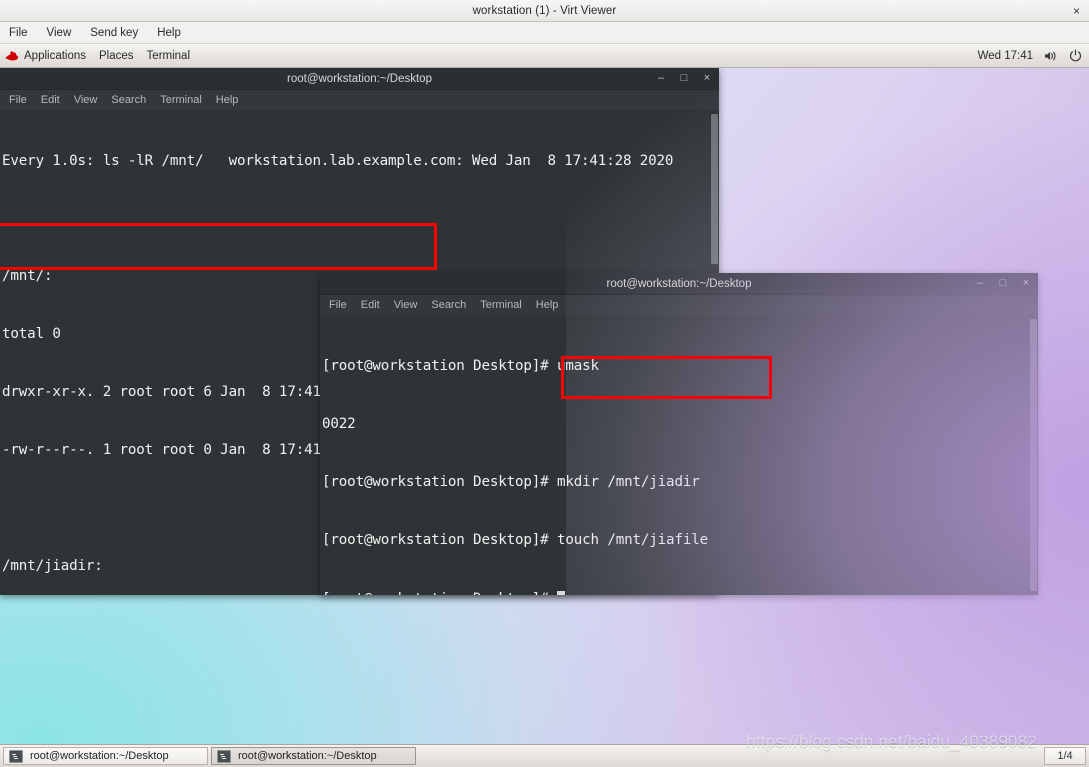 The width and height of the screenshot is (1089, 767). Describe the element at coordinates (359, 100) in the screenshot. I see `terminal-menubar-watch: File Edit View Search Terminal Help` at that location.